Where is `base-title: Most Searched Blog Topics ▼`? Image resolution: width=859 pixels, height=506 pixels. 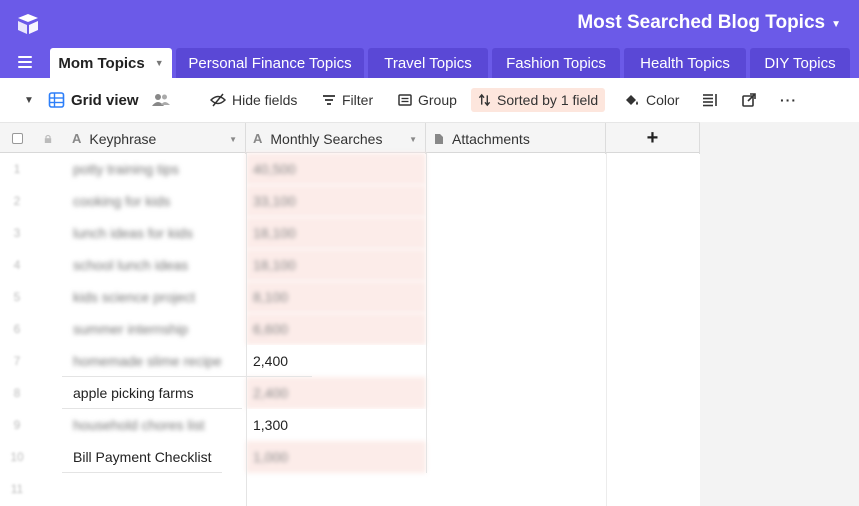
base-title: Most Searched Blog Topics ▼ is located at coordinates (709, 23).